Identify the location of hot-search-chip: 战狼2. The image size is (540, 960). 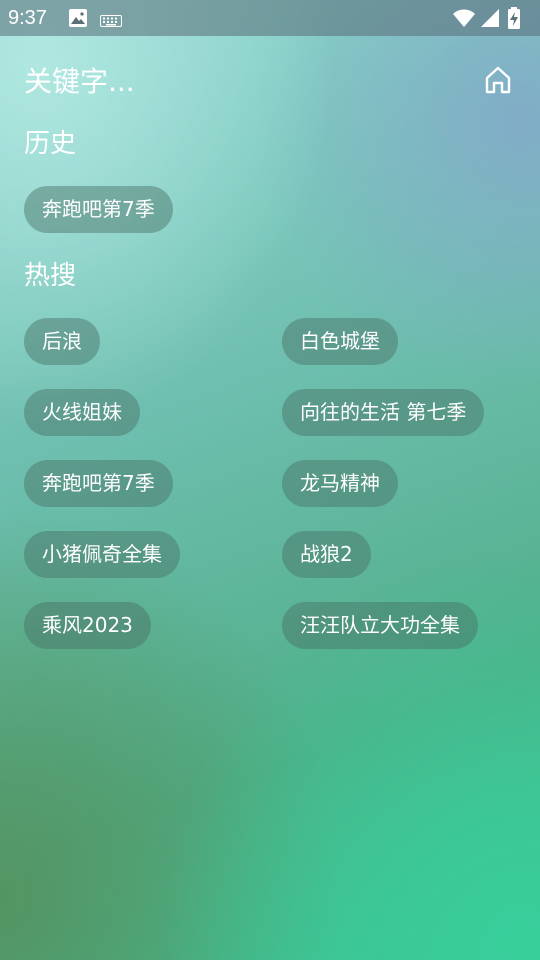
(326, 554).